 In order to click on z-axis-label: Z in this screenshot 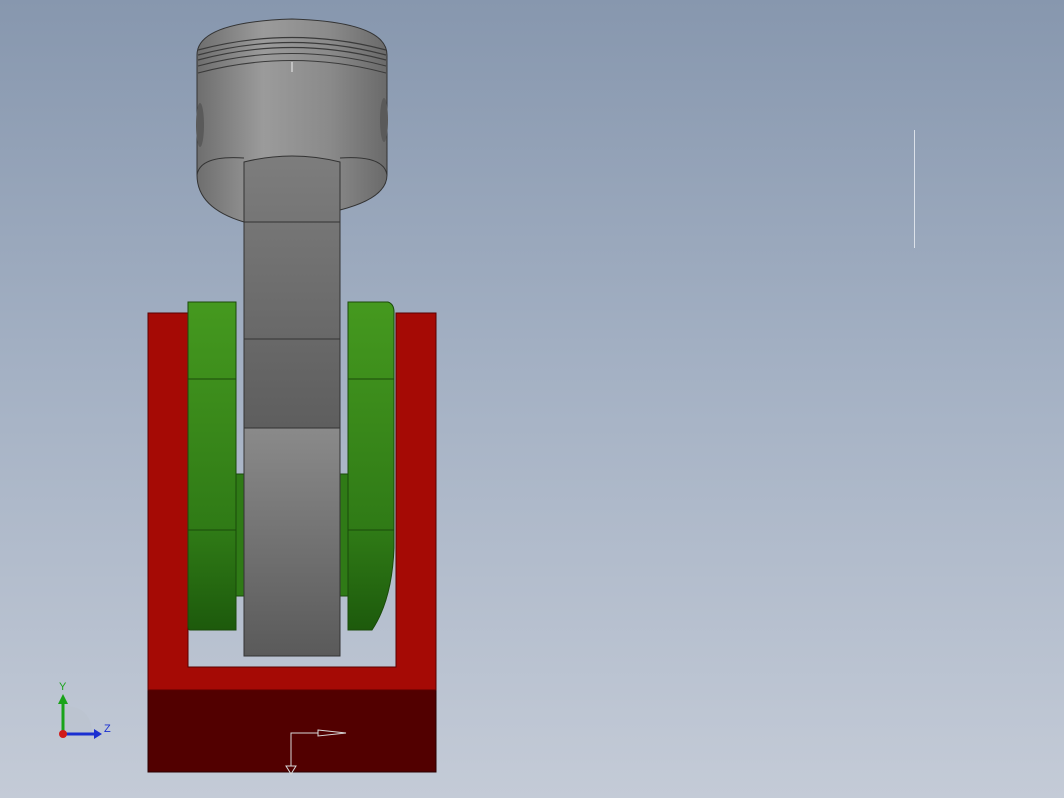, I will do `click(107, 729)`.